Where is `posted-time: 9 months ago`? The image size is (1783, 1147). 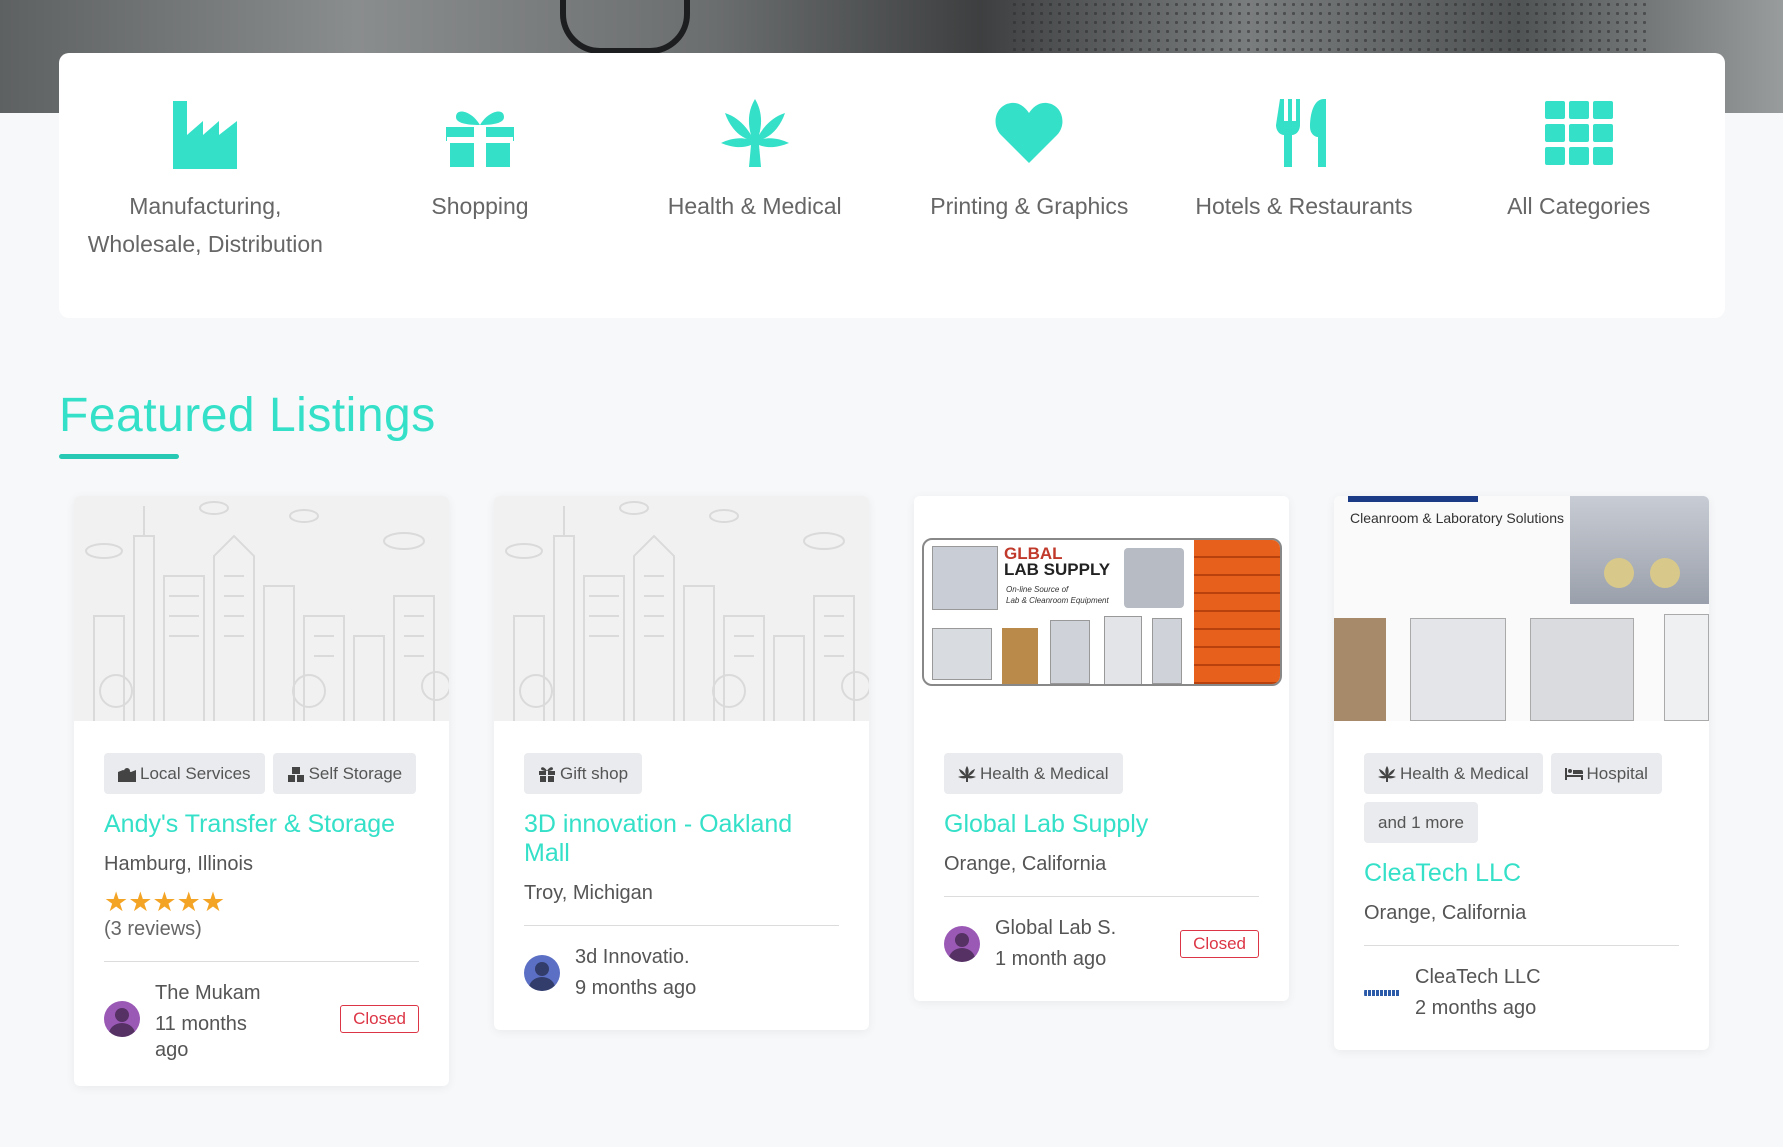
posted-time: 9 months ago is located at coordinates (636, 988).